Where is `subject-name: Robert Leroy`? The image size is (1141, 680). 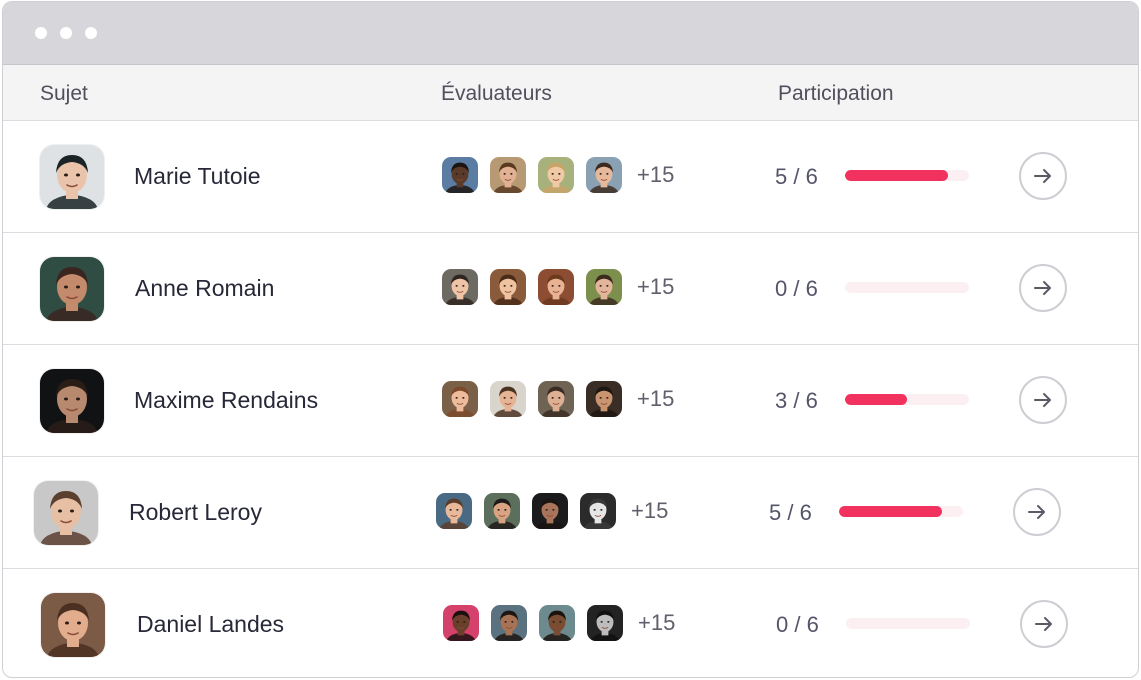 subject-name: Robert Leroy is located at coordinates (195, 512).